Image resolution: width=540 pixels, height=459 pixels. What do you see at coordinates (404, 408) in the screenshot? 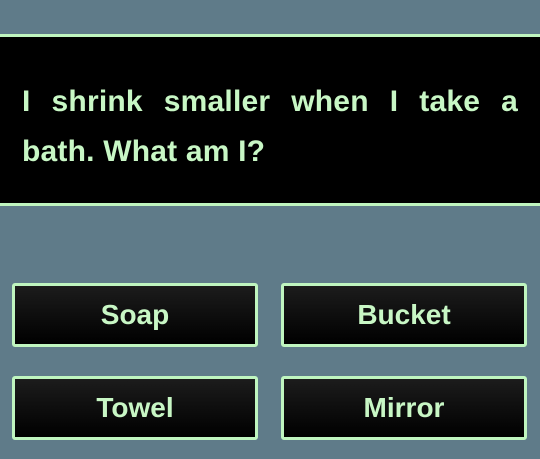
I see `answer-button-mirror: Mirror` at bounding box center [404, 408].